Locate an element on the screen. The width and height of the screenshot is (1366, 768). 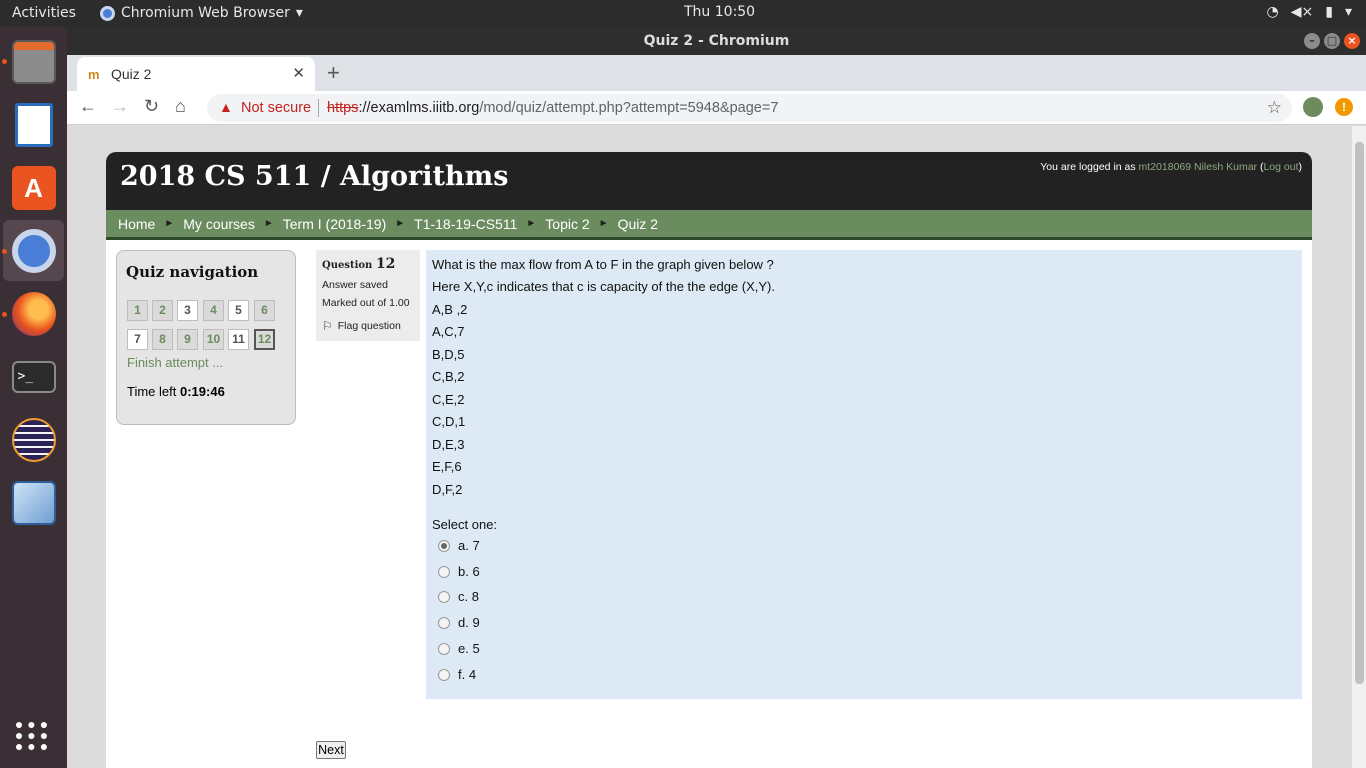
breadcrumb-home: Home is located at coordinates (136, 224).